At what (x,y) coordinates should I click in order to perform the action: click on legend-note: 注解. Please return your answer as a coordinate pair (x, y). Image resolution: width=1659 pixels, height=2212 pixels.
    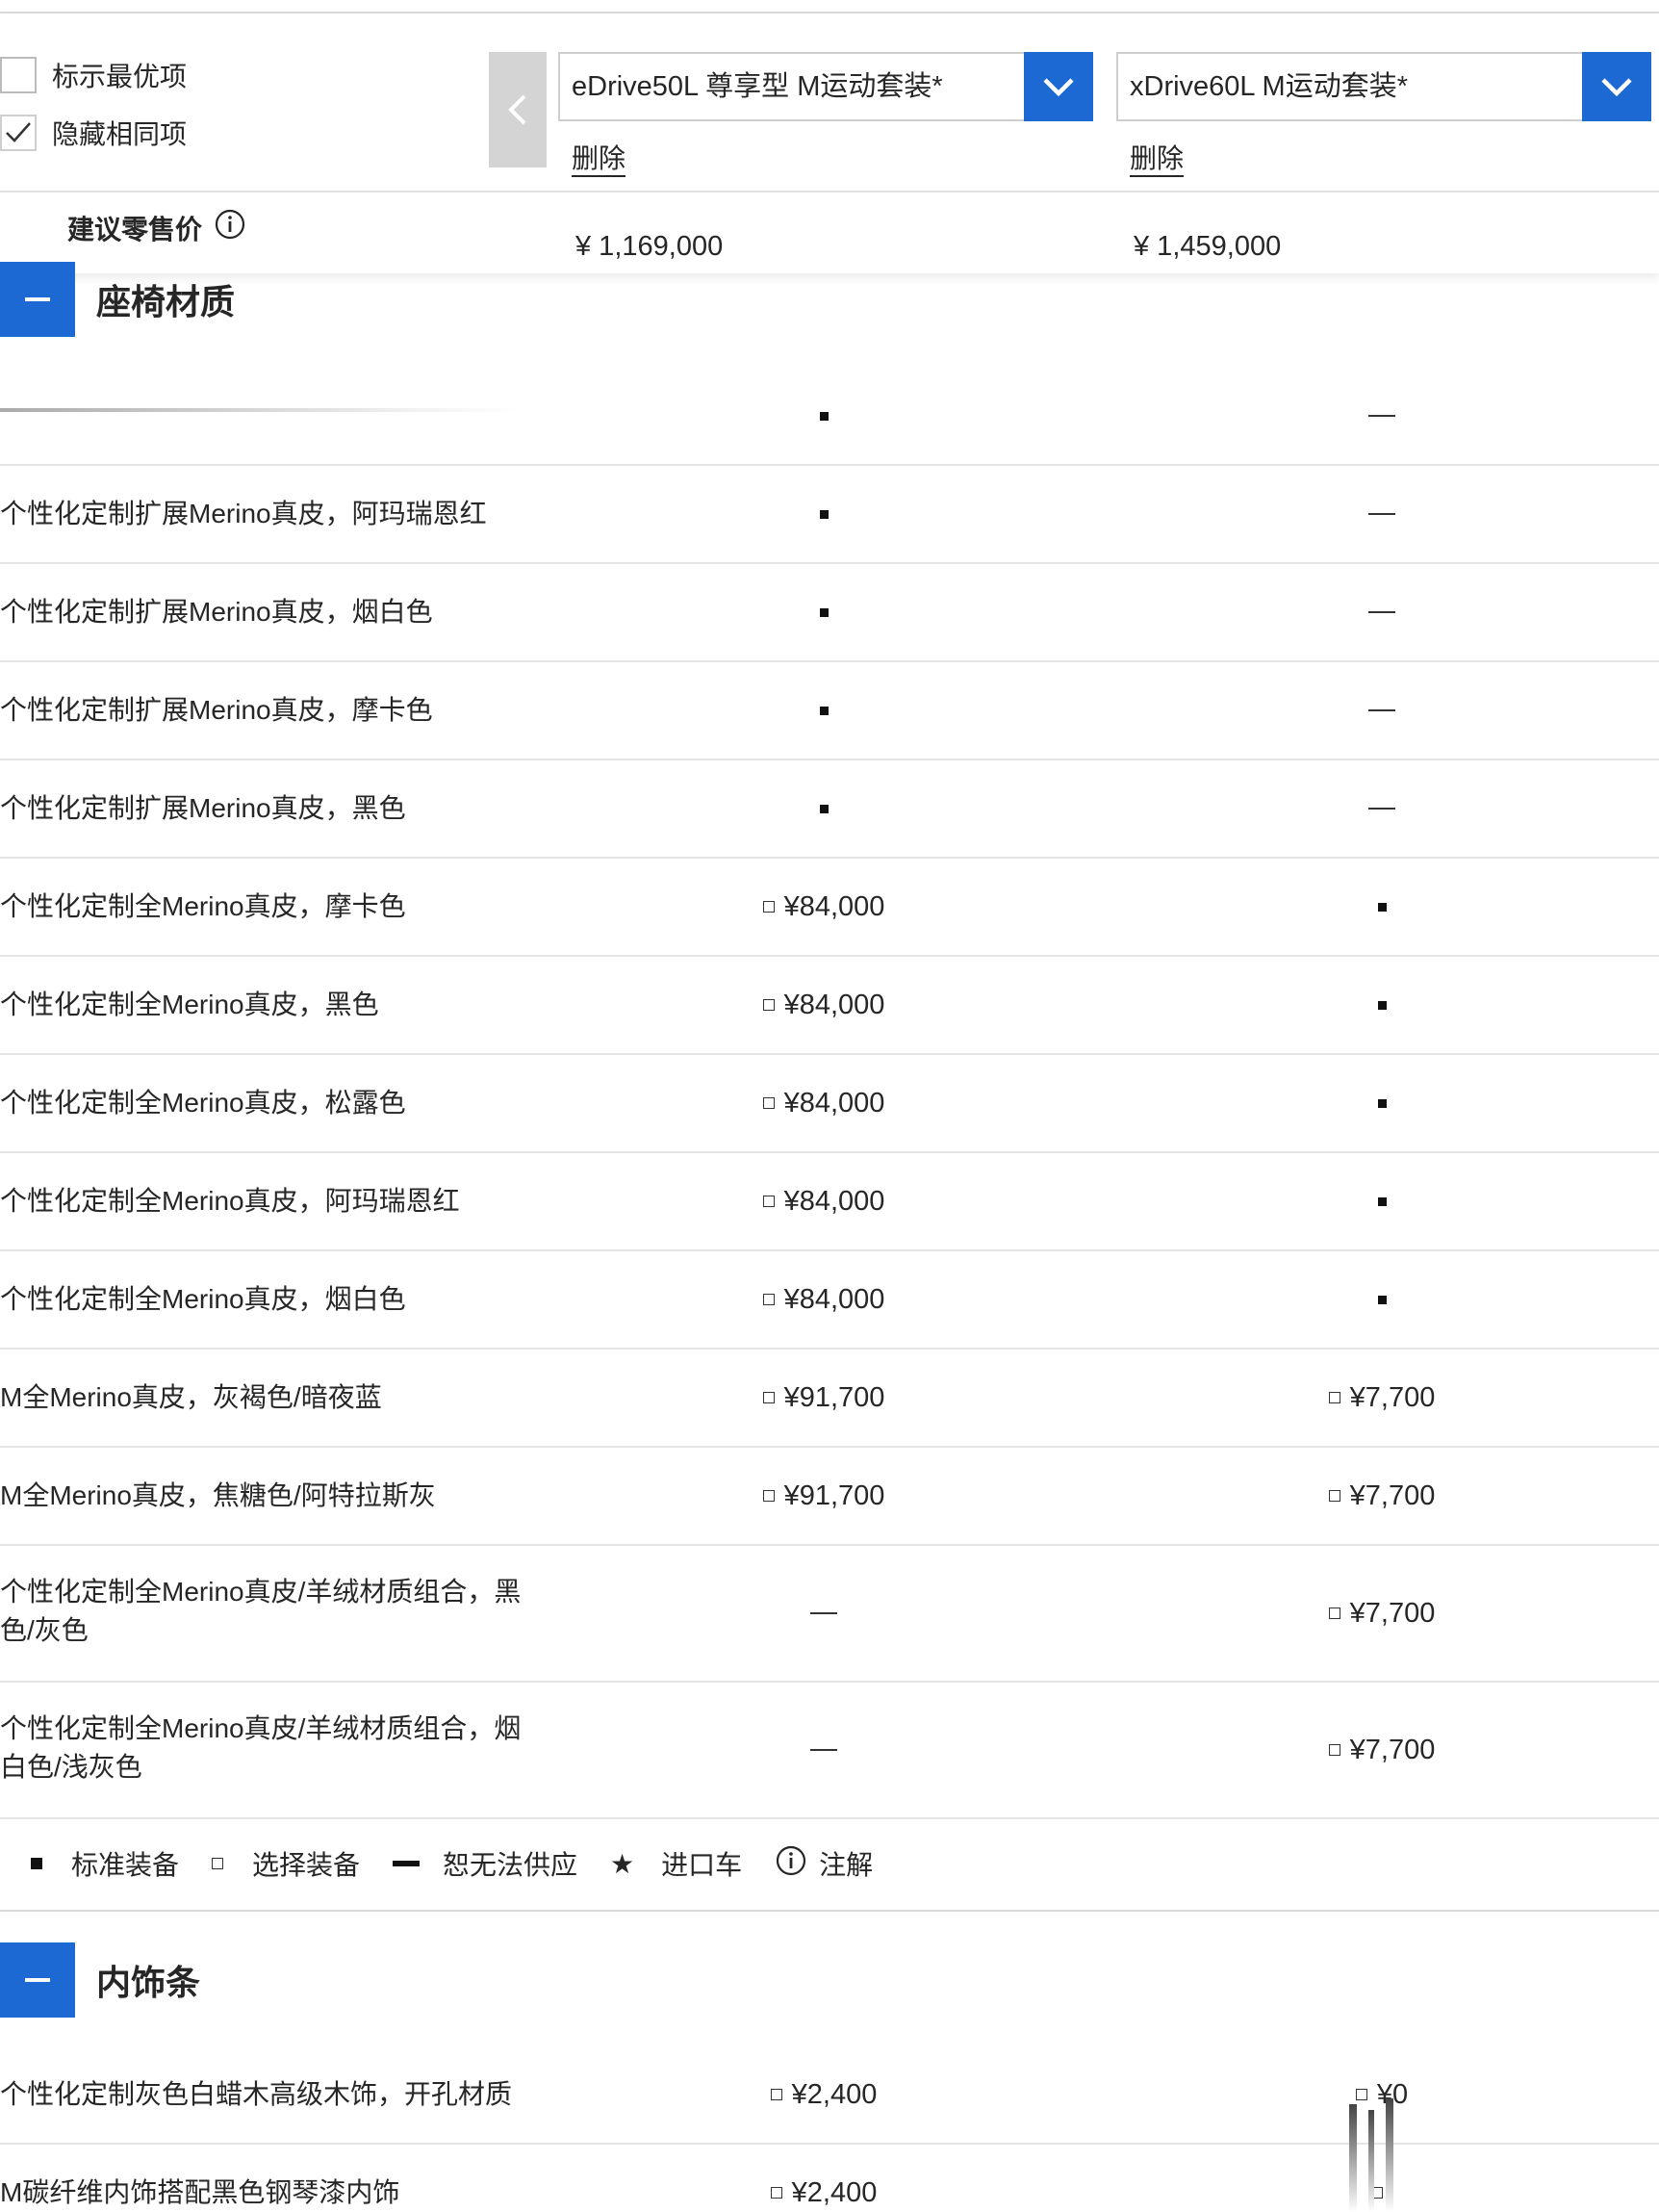
    Looking at the image, I should click on (824, 1864).